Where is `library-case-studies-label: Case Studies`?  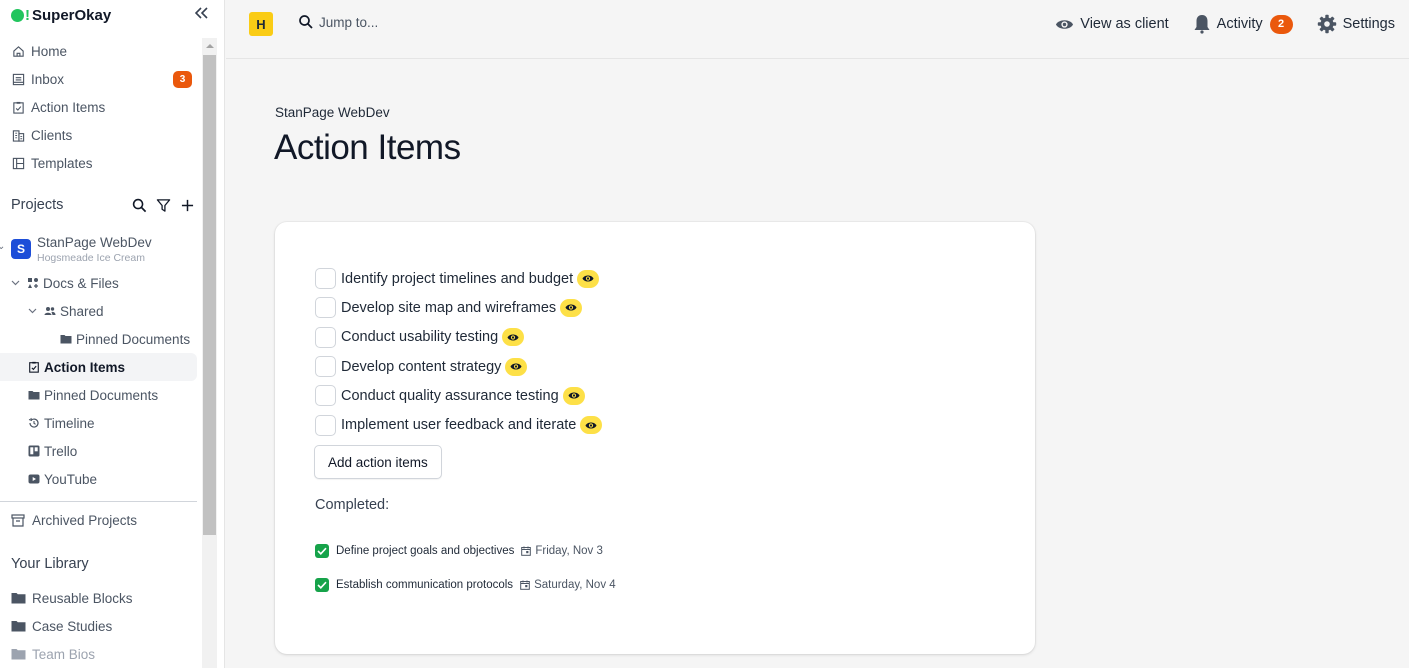 library-case-studies-label: Case Studies is located at coordinates (72, 626).